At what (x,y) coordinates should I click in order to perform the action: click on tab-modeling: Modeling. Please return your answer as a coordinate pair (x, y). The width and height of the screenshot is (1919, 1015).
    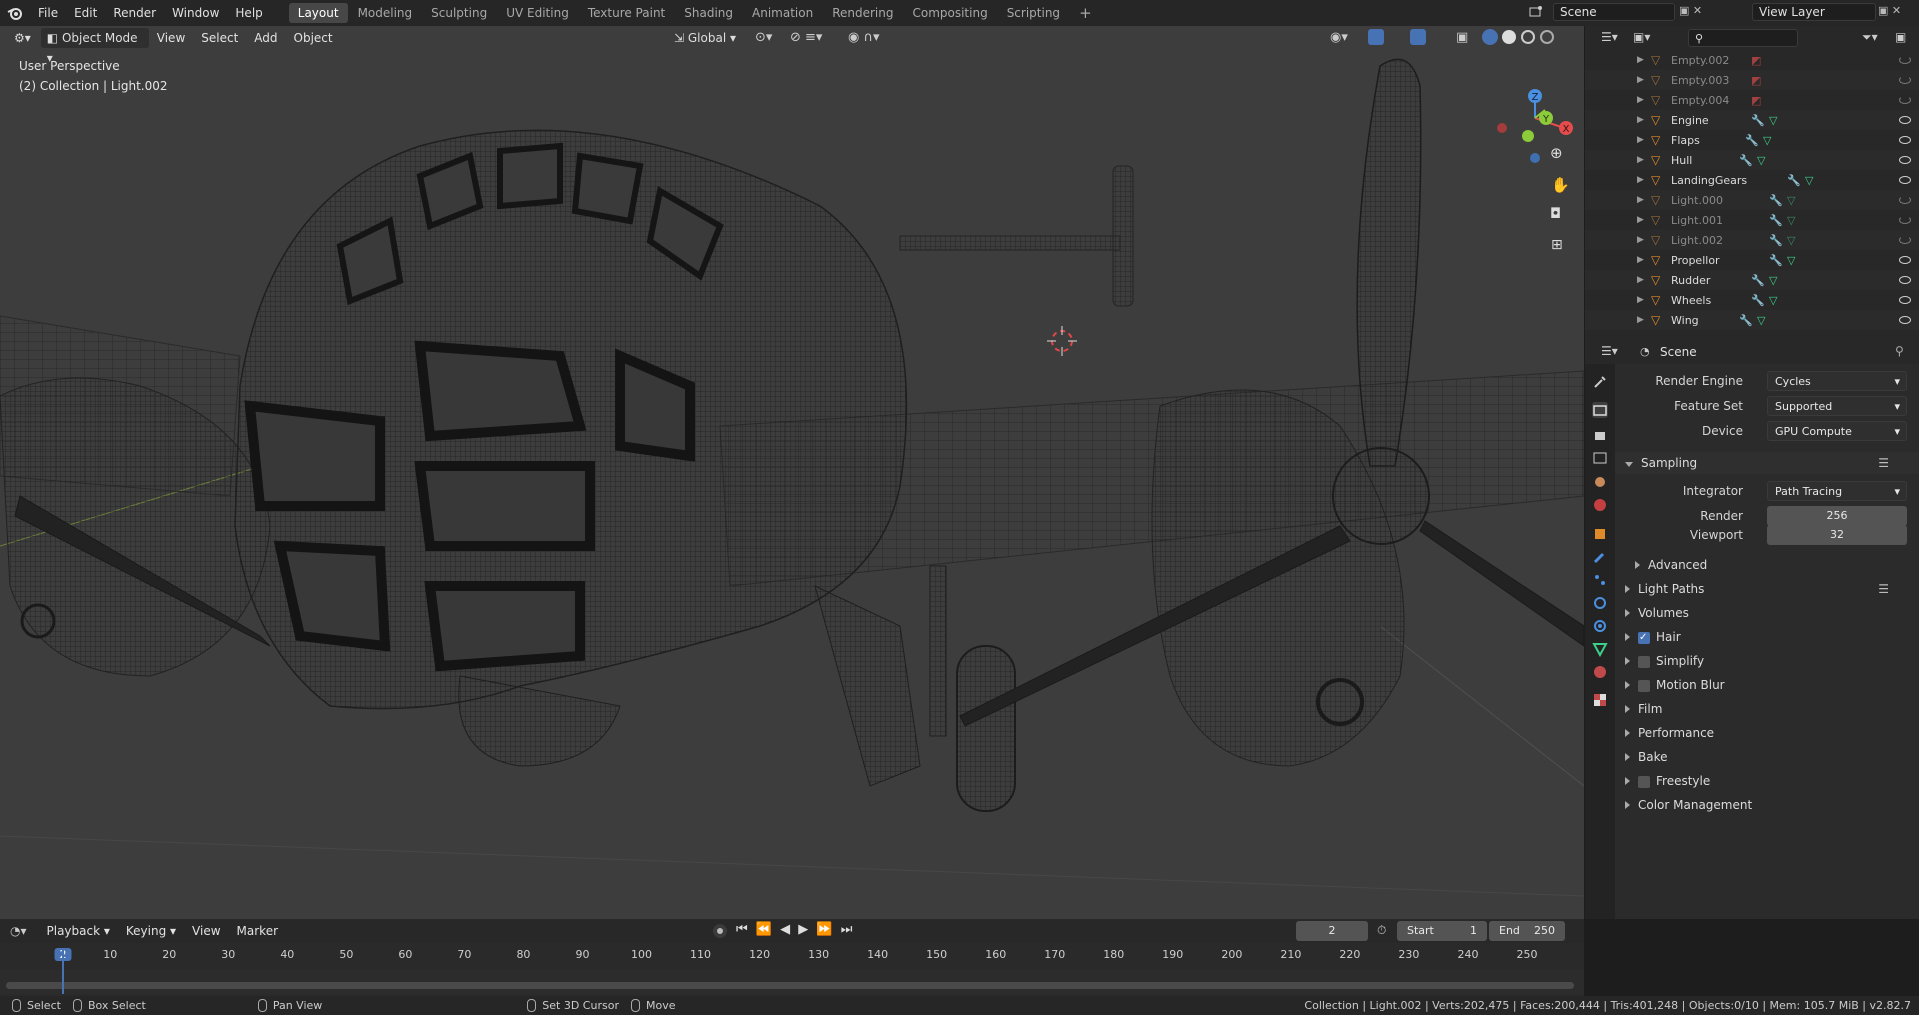
    Looking at the image, I should click on (385, 13).